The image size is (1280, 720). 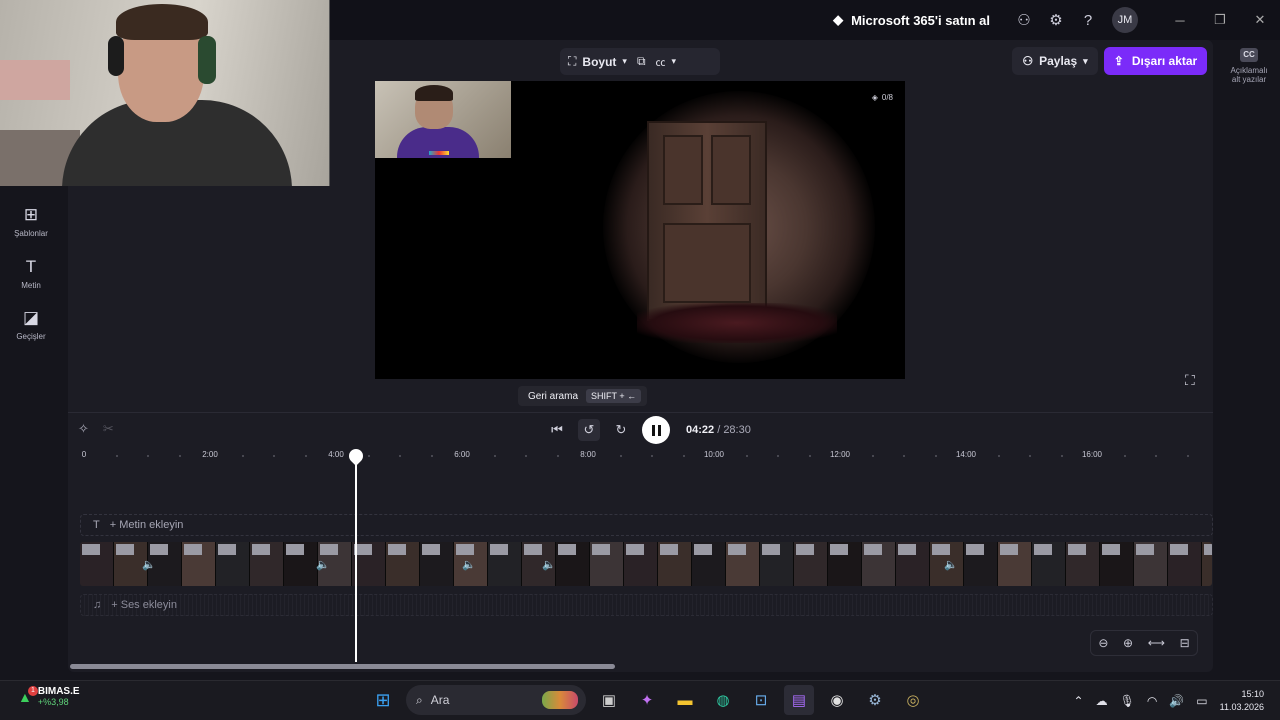 I want to click on task-view-icon: ▣, so click(x=609, y=700).